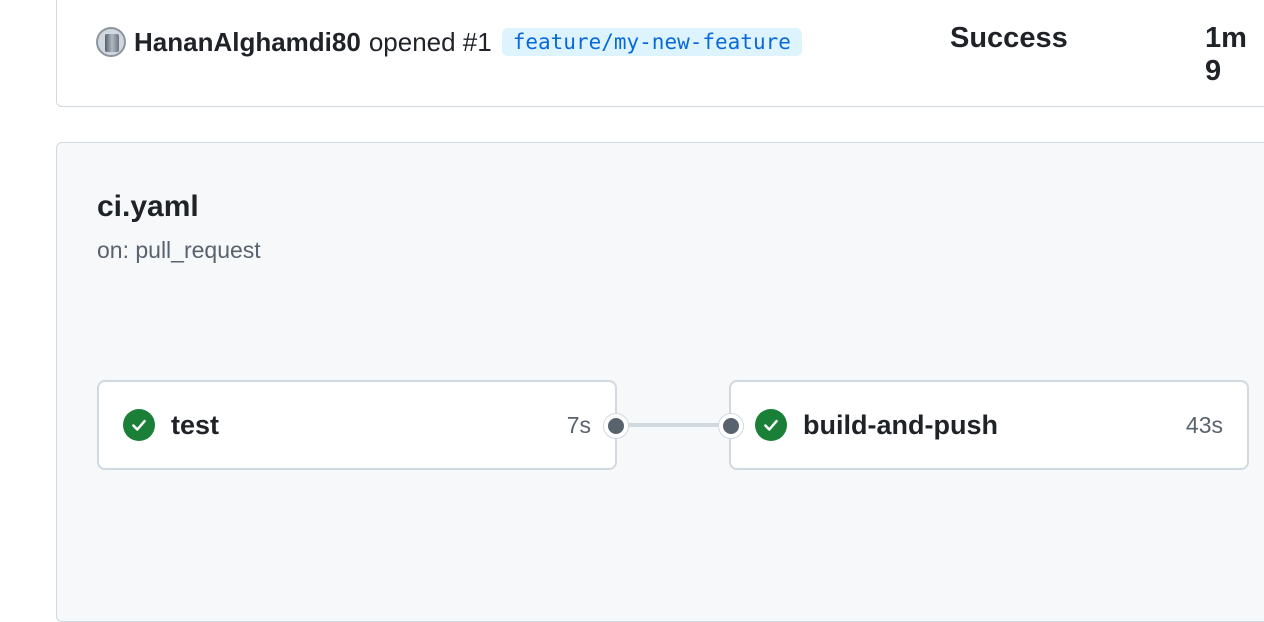  Describe the element at coordinates (675, 425) in the screenshot. I see `job-connector` at that location.